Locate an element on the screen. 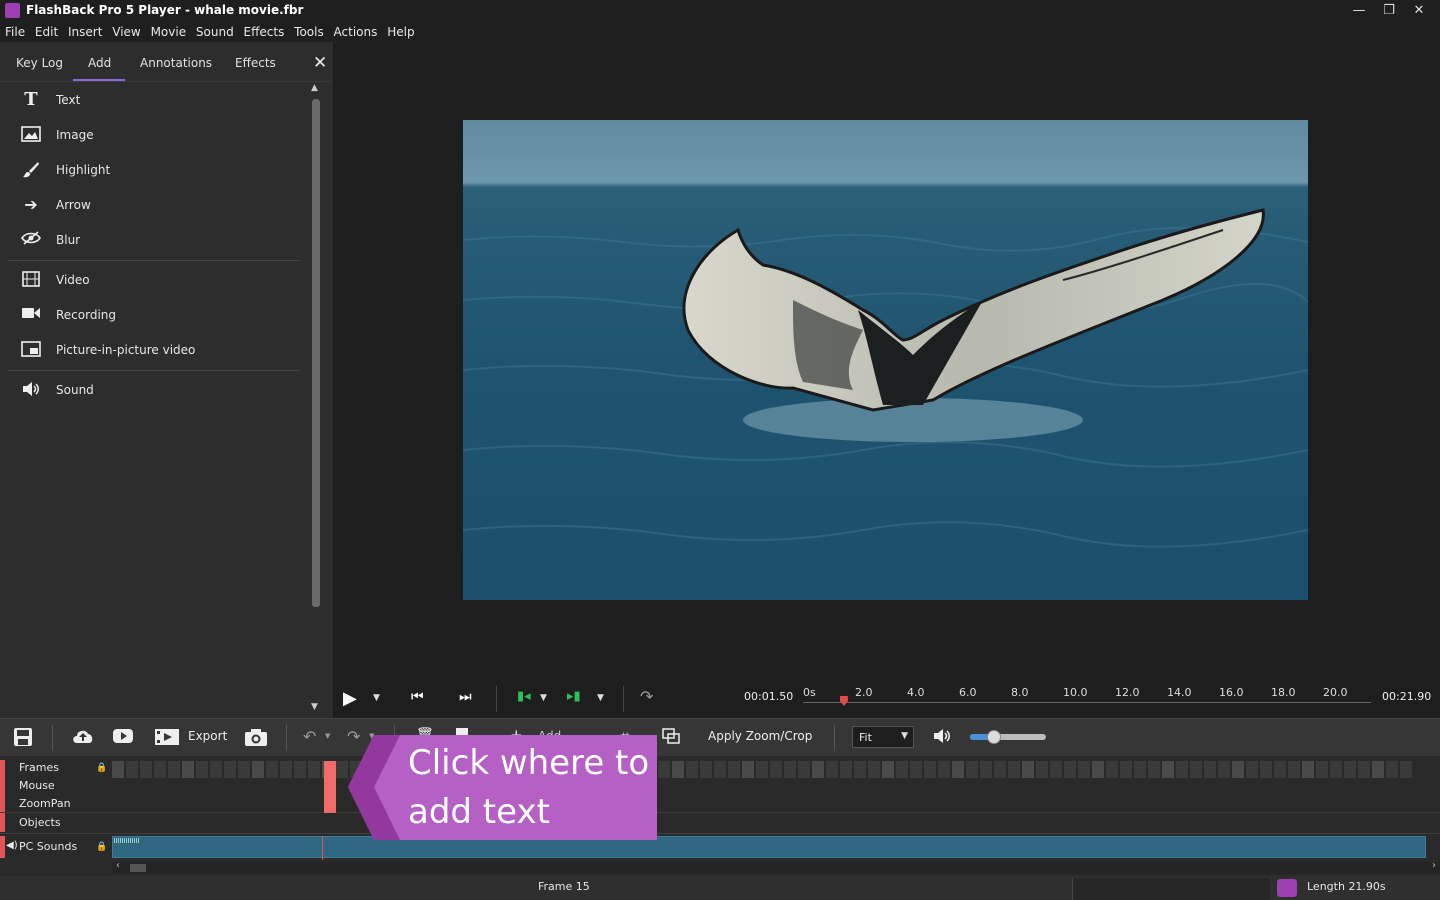 The image size is (1440, 900). mark-out-icon: ▸▮ is located at coordinates (574, 696).